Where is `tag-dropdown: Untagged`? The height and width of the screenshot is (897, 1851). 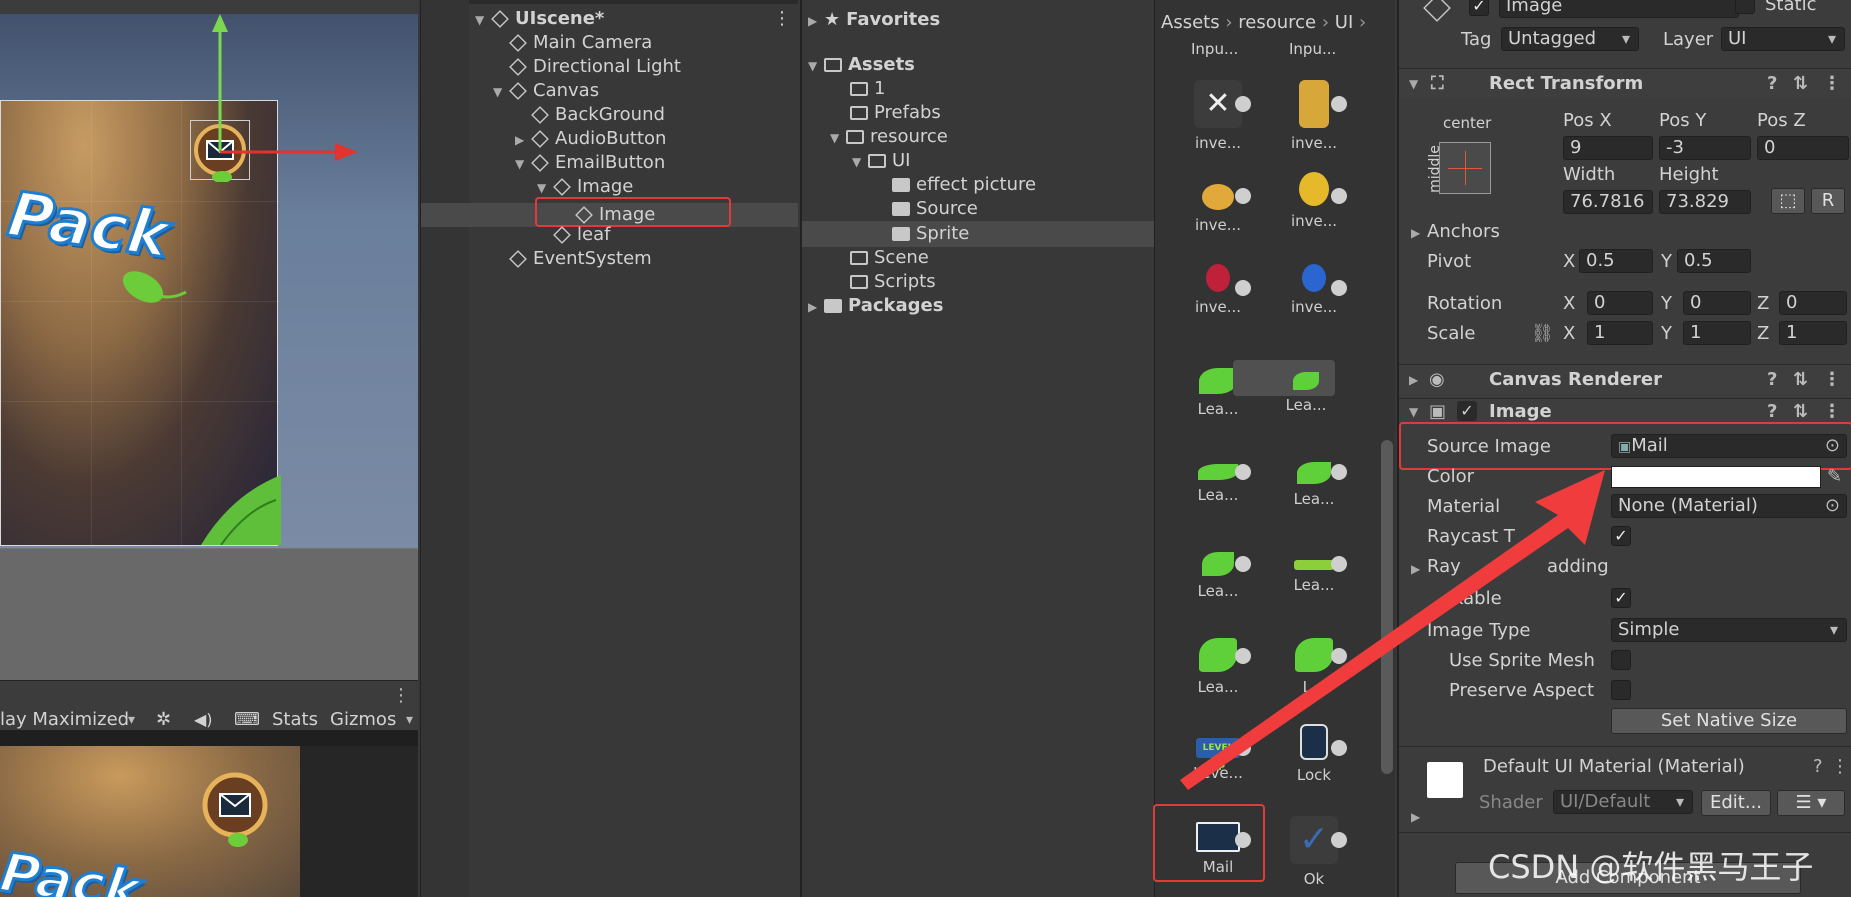 tag-dropdown: Untagged is located at coordinates (1570, 39).